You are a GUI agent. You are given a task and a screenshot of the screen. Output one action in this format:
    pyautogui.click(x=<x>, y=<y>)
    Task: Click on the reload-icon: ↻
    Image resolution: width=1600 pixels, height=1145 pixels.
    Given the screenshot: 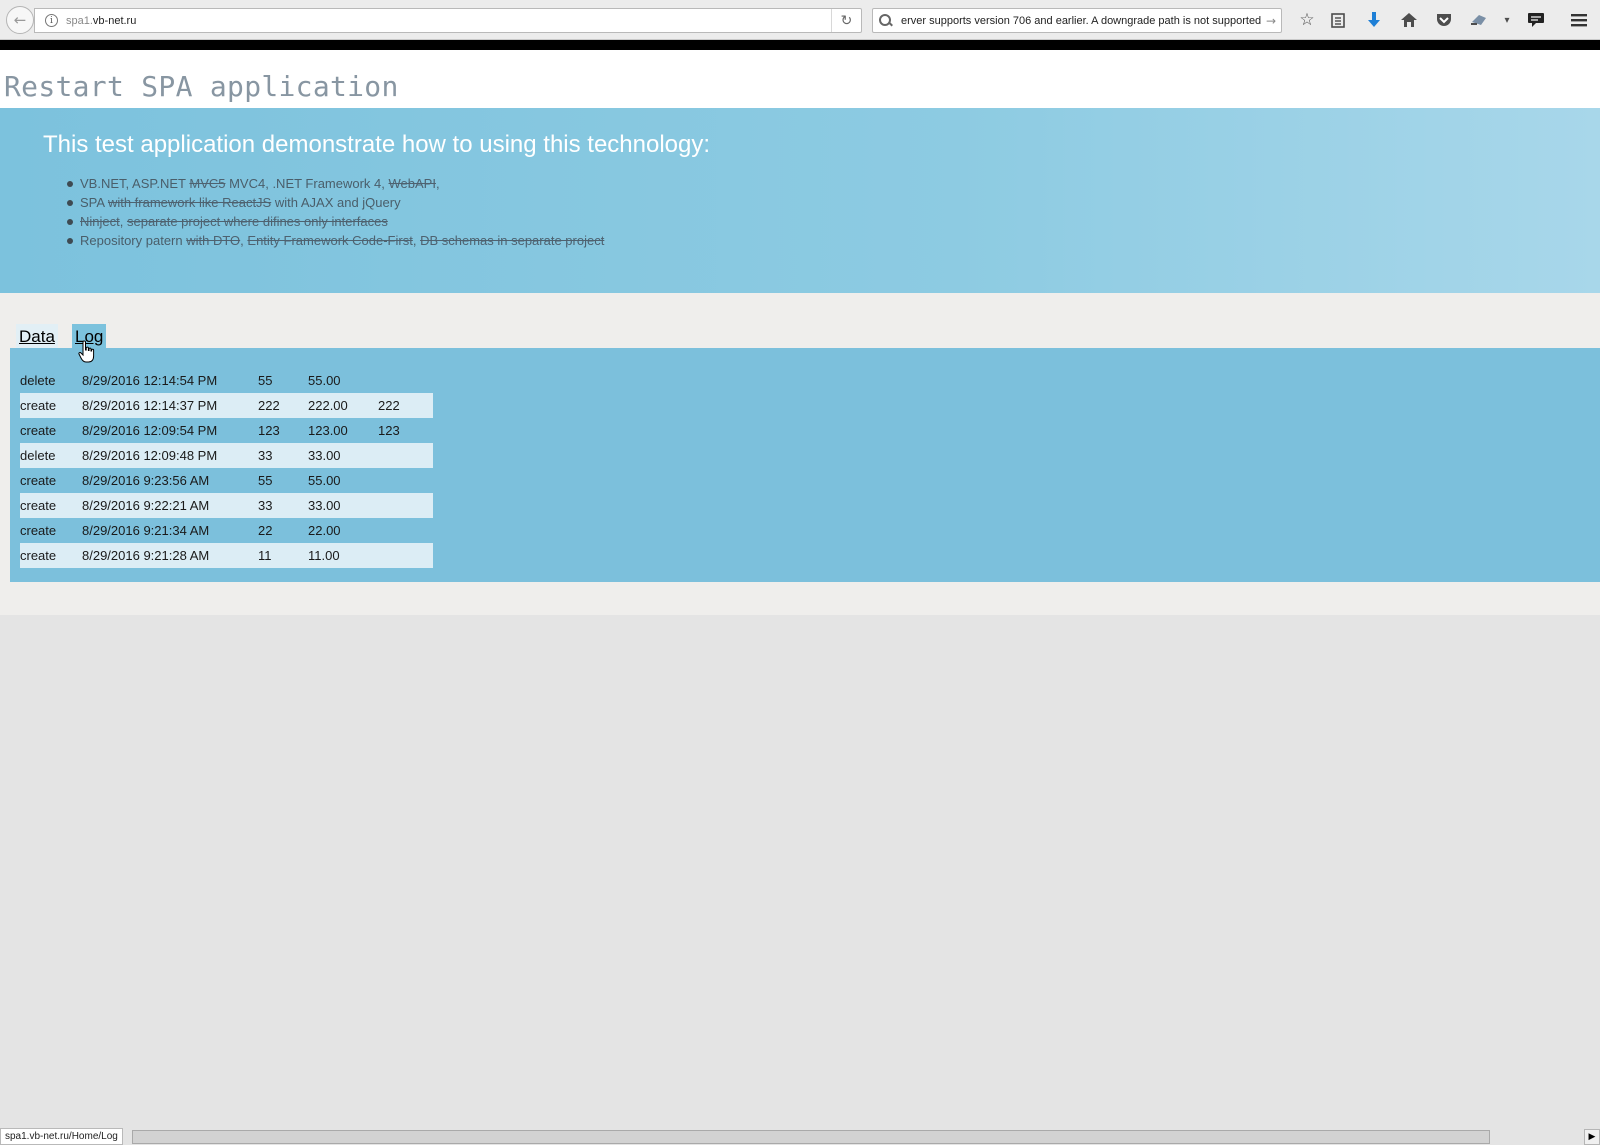 What is the action you would take?
    pyautogui.click(x=846, y=20)
    